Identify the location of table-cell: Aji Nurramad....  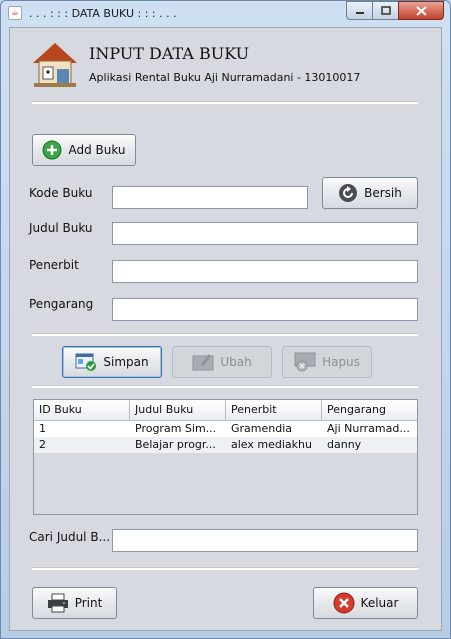
(368, 428).